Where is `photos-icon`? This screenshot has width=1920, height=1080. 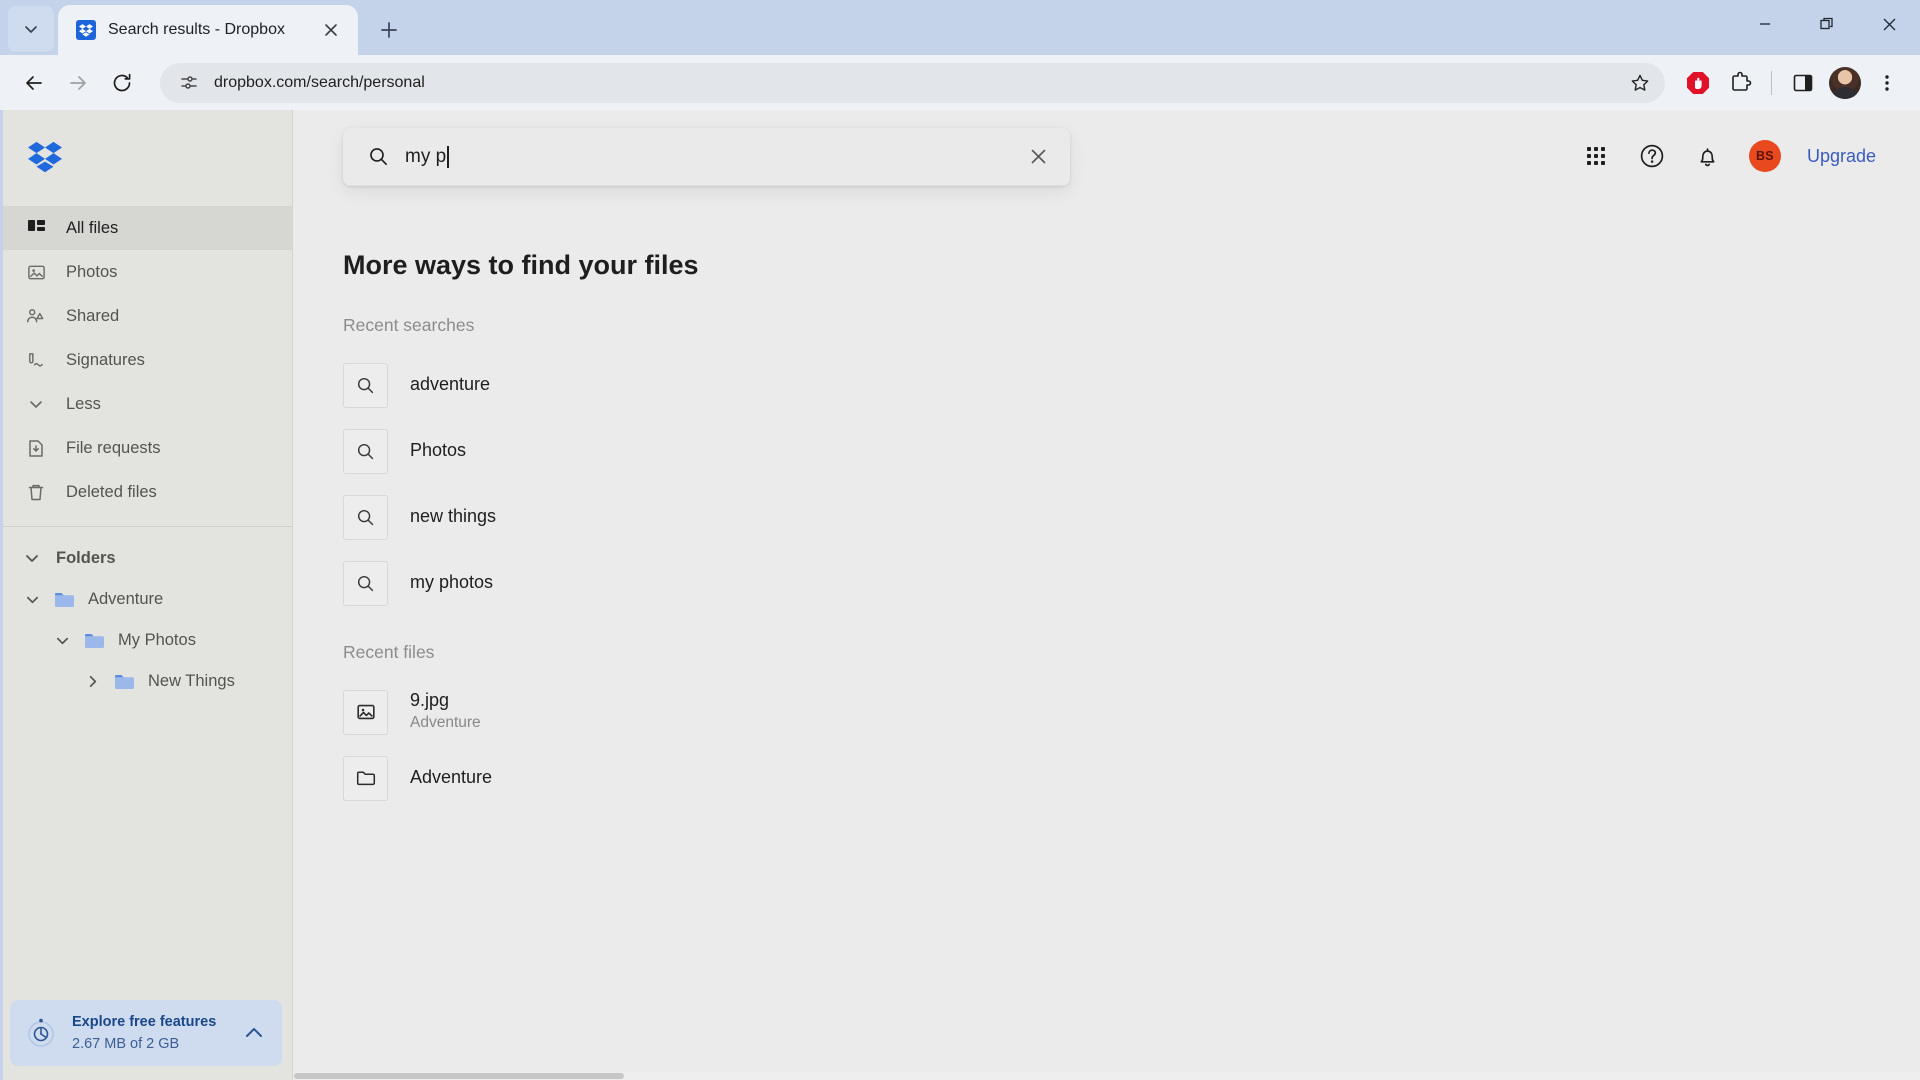
photos-icon is located at coordinates (36, 272).